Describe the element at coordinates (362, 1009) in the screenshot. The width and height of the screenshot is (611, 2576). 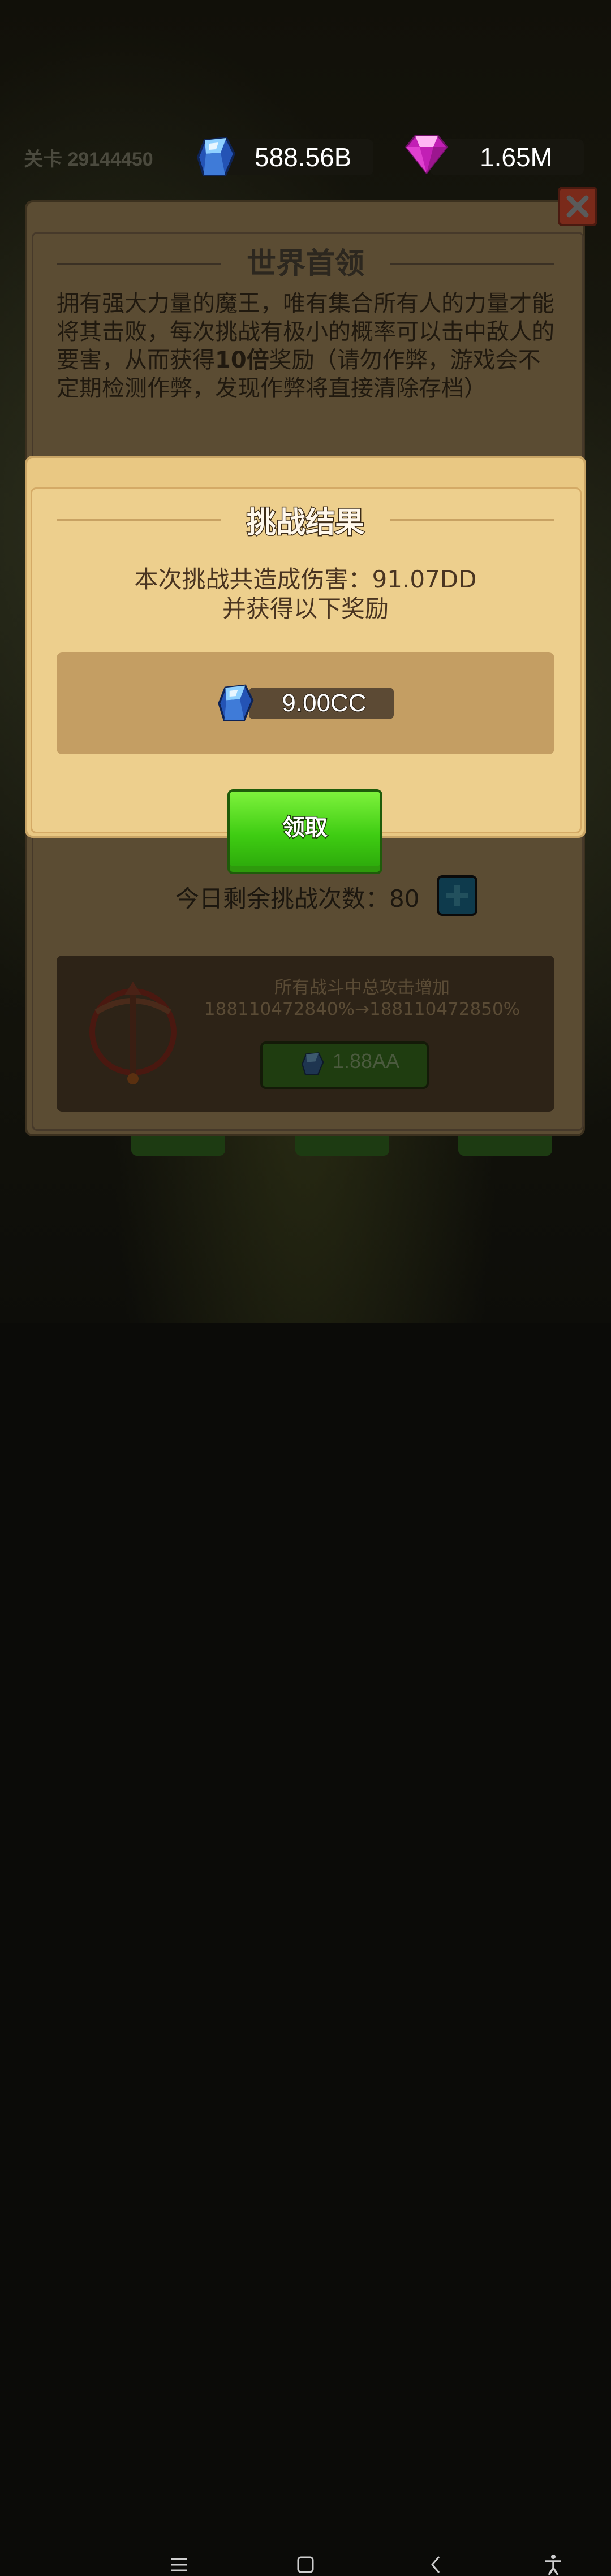
I see `upgrade-line-2: 188110472840%→188110472850%` at that location.